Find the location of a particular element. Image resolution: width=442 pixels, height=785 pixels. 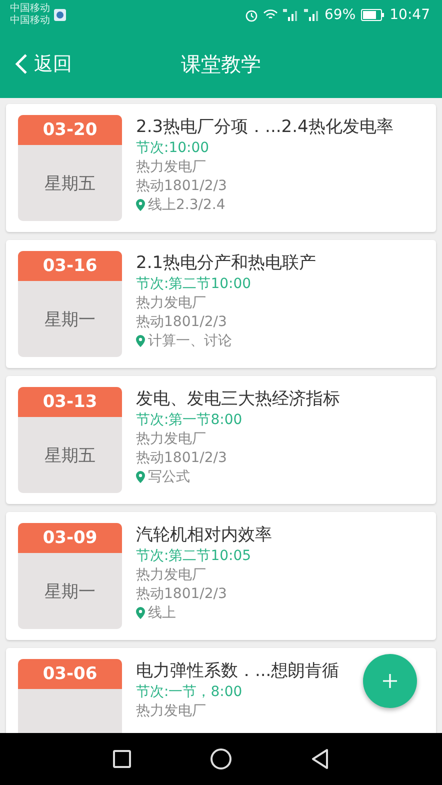

lesson-location: 线上2.3/2.4 is located at coordinates (187, 205).